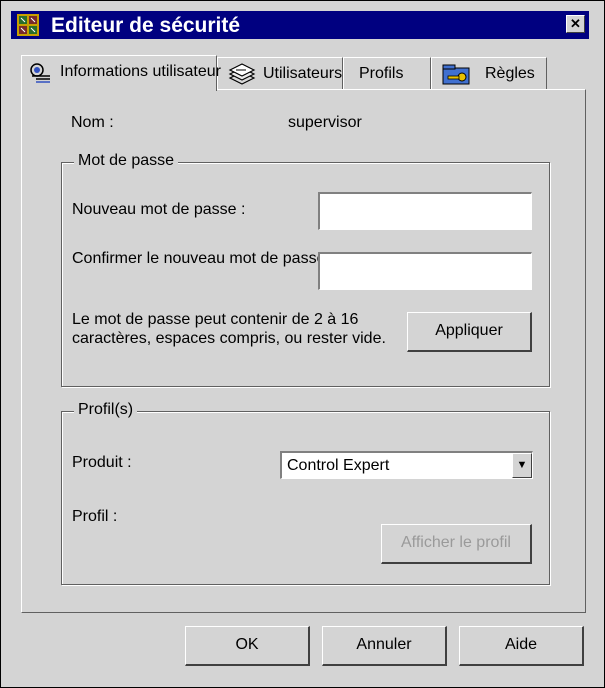  Describe the element at coordinates (126, 161) in the screenshot. I see `password-group-title: Mot de passe` at that location.